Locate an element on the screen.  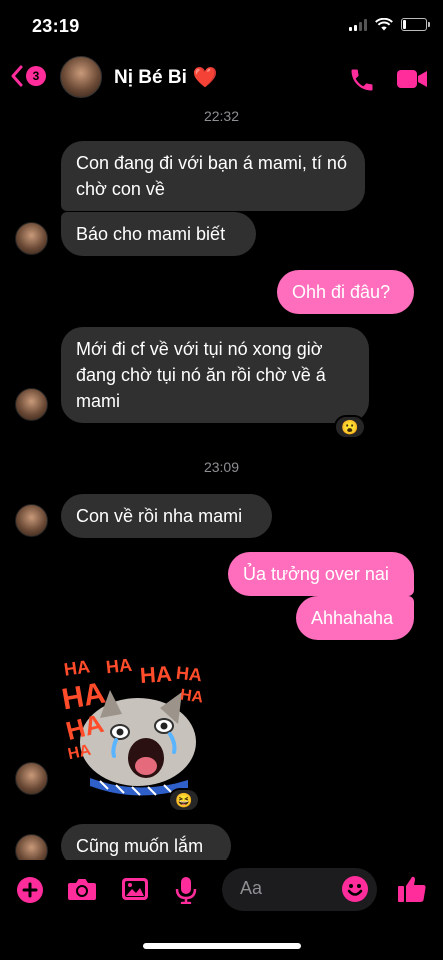
plus-icon is located at coordinates (30, 890).